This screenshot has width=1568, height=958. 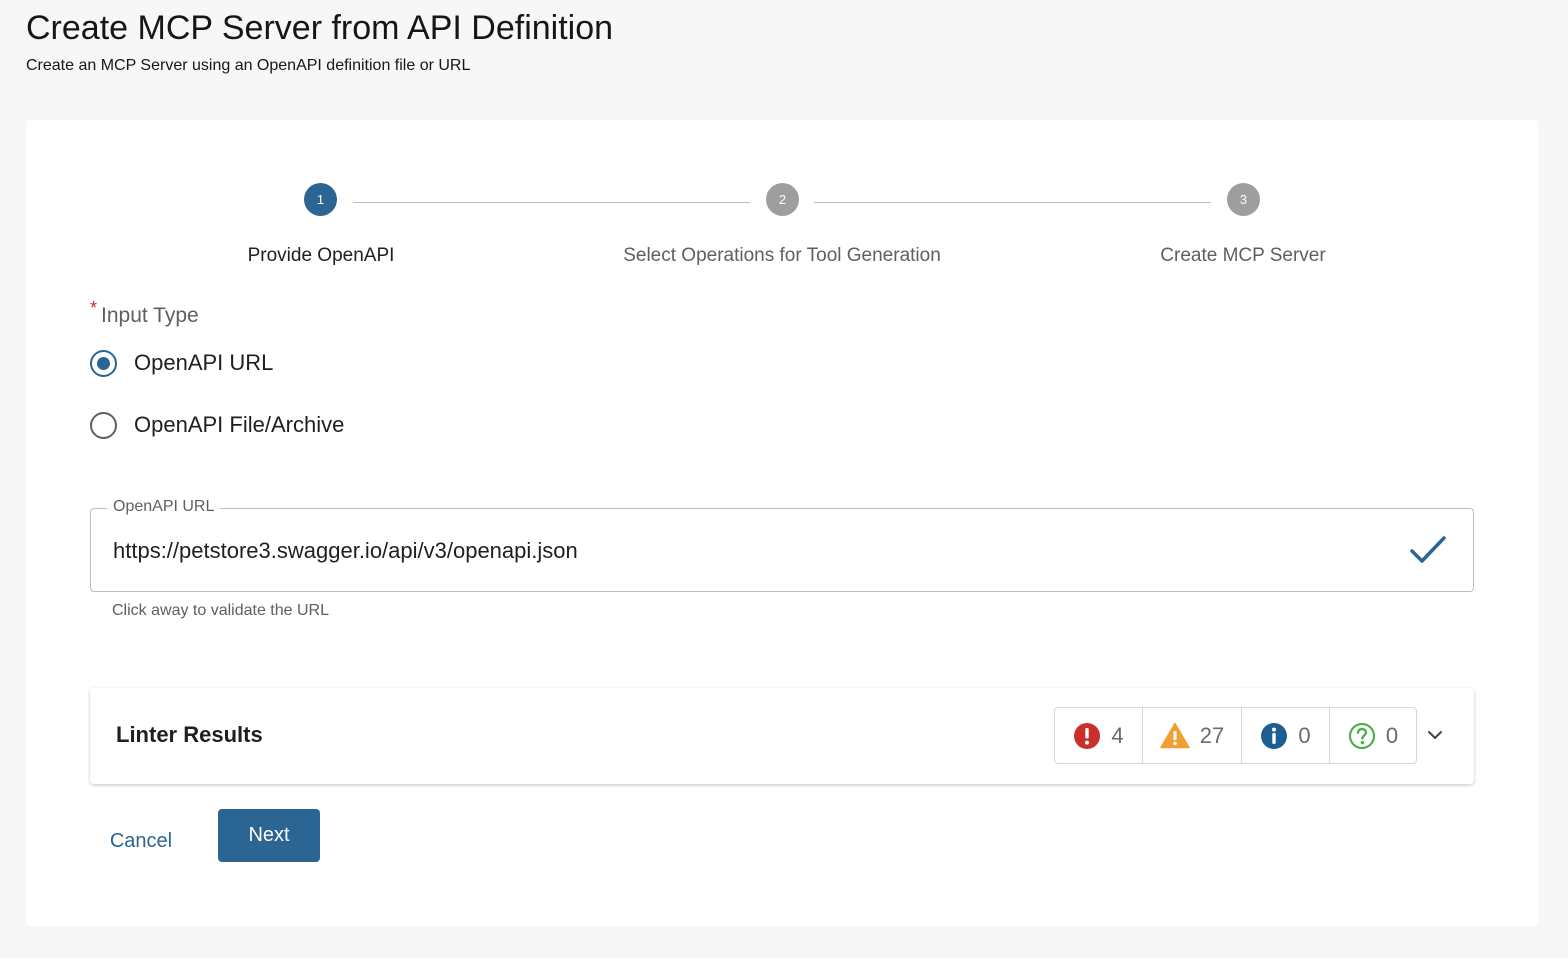 What do you see at coordinates (1243, 255) in the screenshot?
I see `step-3-label: Create MCP Server` at bounding box center [1243, 255].